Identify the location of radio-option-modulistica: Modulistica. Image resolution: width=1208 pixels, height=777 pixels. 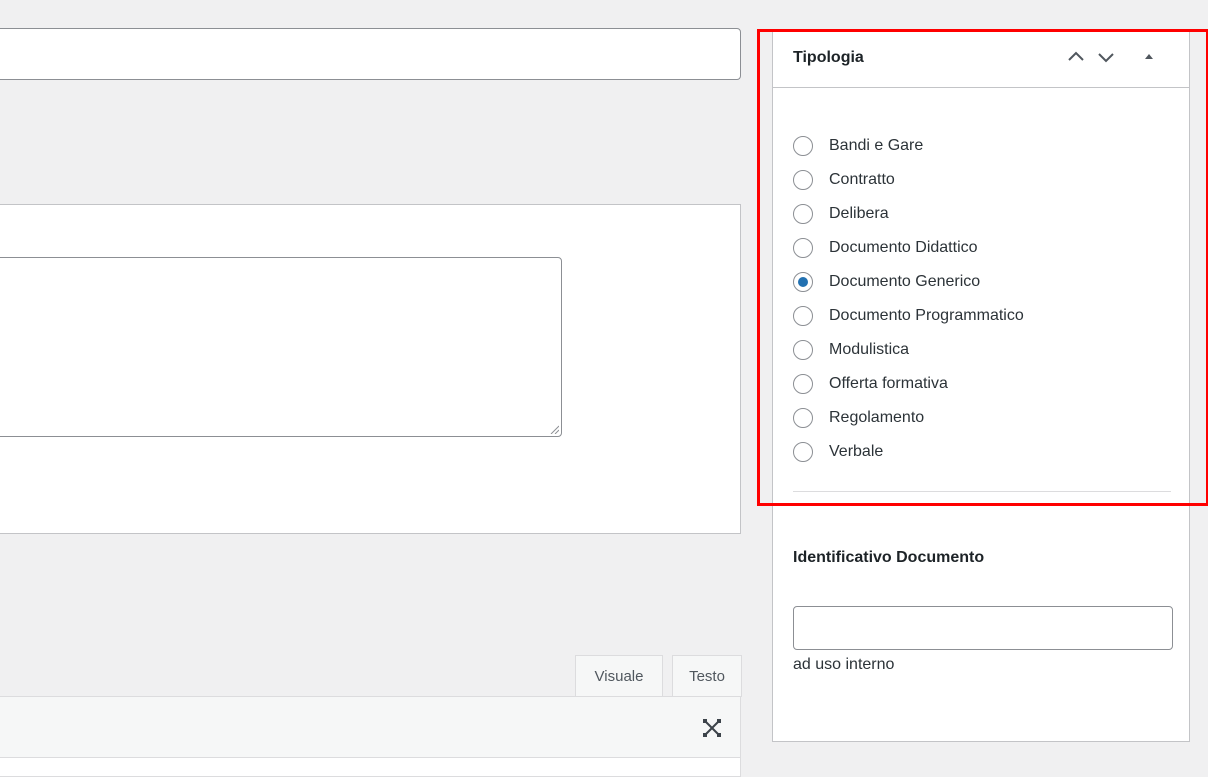
(908, 350).